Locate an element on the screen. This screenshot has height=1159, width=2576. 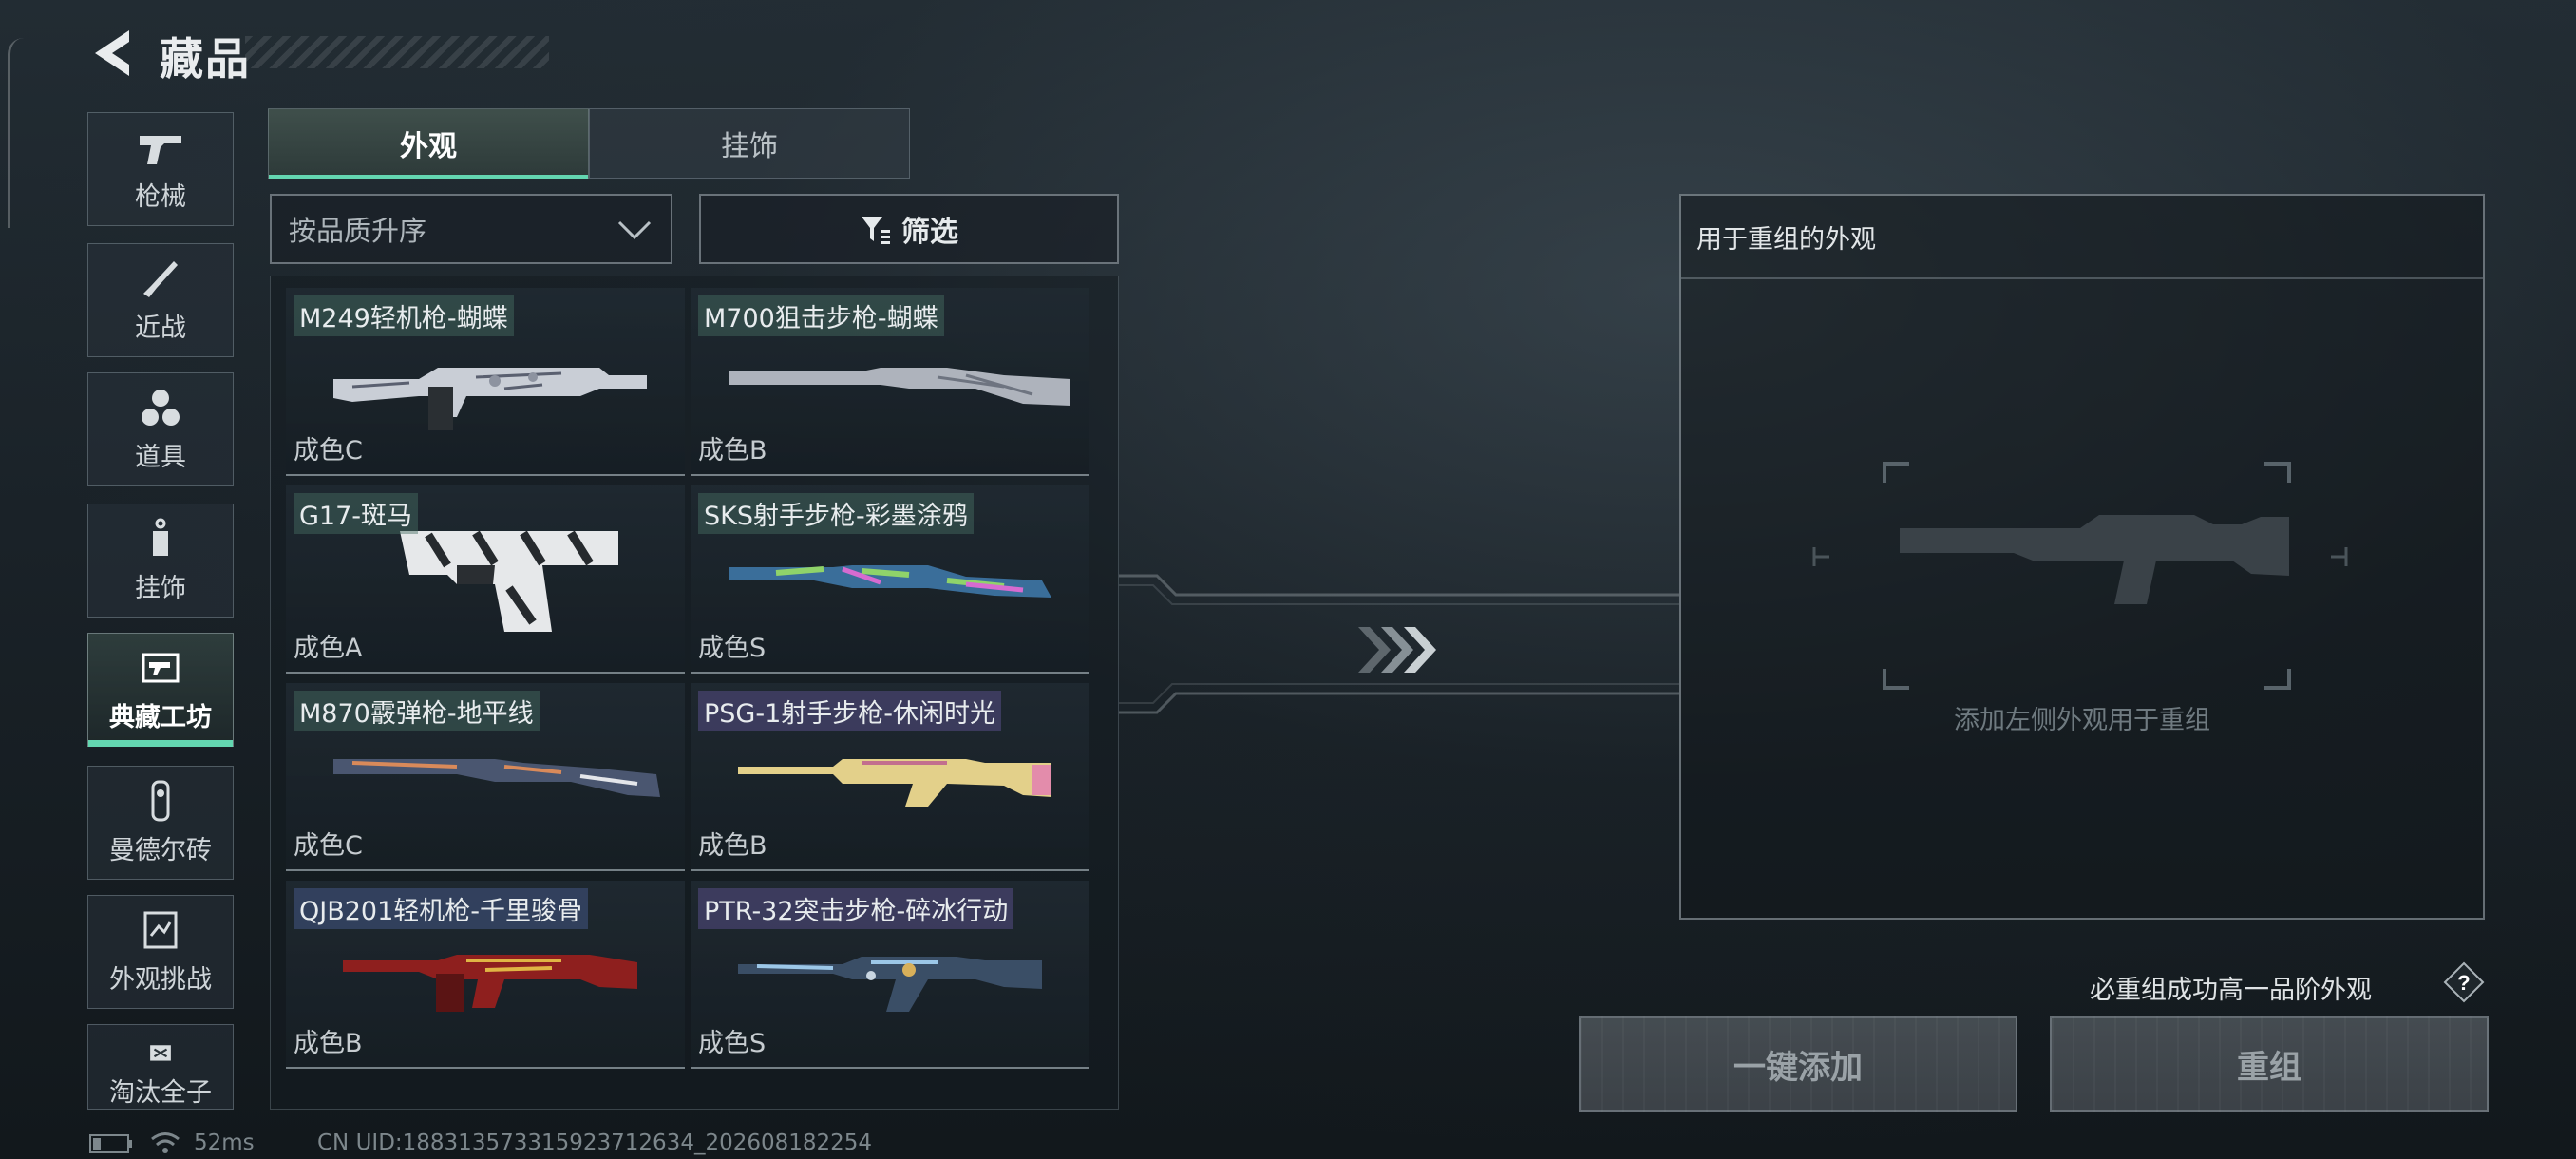
gun-thumbnail-m249 is located at coordinates (490, 399).